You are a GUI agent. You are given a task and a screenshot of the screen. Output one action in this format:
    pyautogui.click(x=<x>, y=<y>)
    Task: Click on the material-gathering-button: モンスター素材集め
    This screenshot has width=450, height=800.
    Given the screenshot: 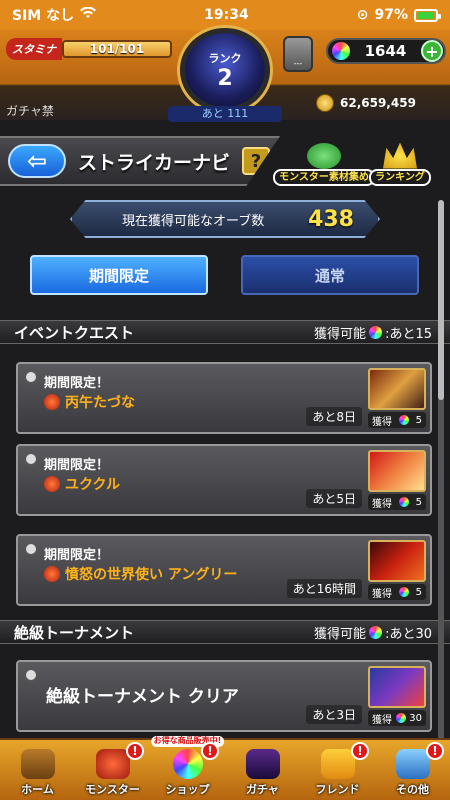 What is the action you would take?
    pyautogui.click(x=324, y=161)
    